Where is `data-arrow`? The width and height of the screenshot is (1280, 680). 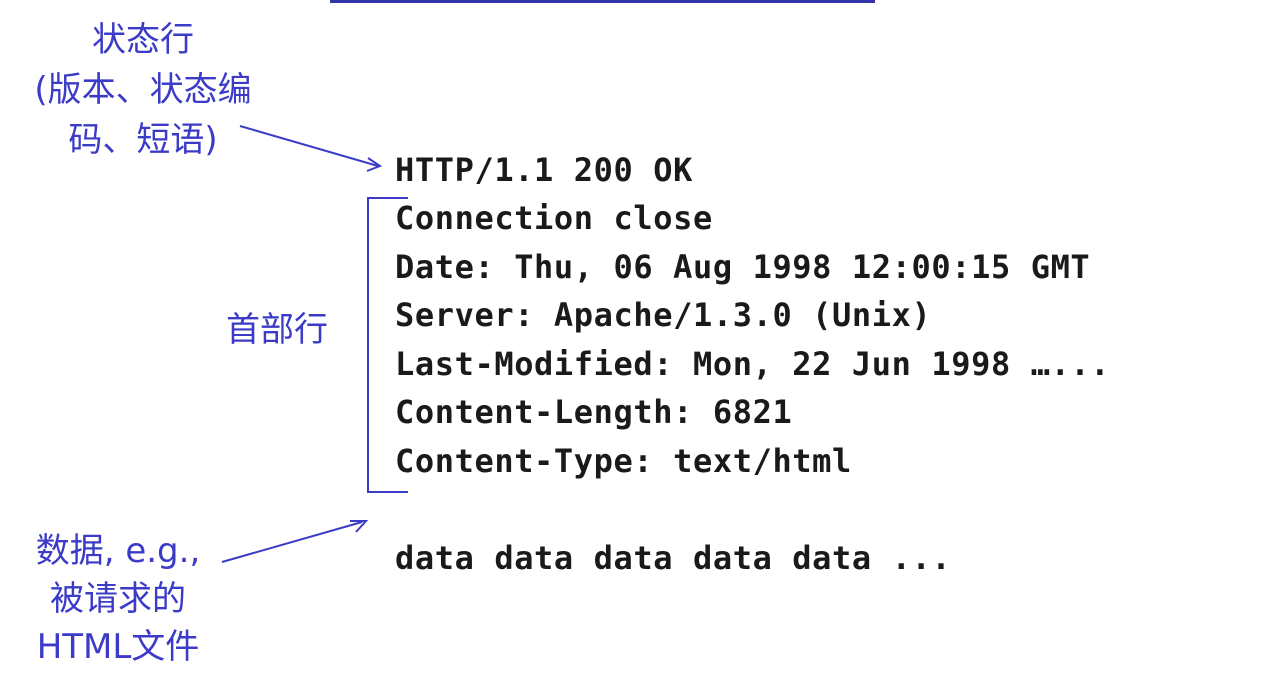 data-arrow is located at coordinates (292, 542).